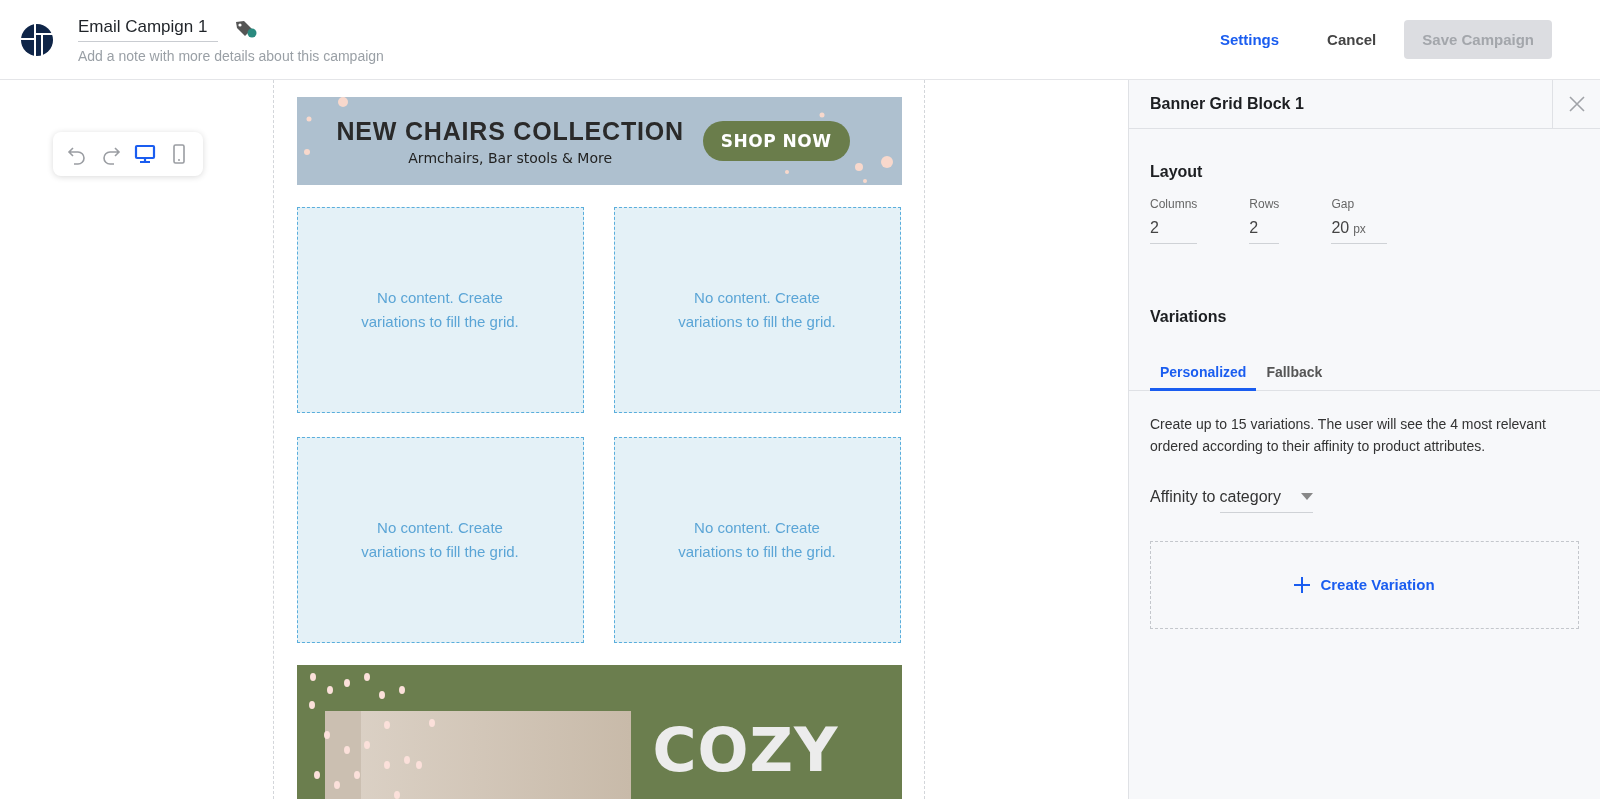  I want to click on tab: Fallback, so click(1294, 374).